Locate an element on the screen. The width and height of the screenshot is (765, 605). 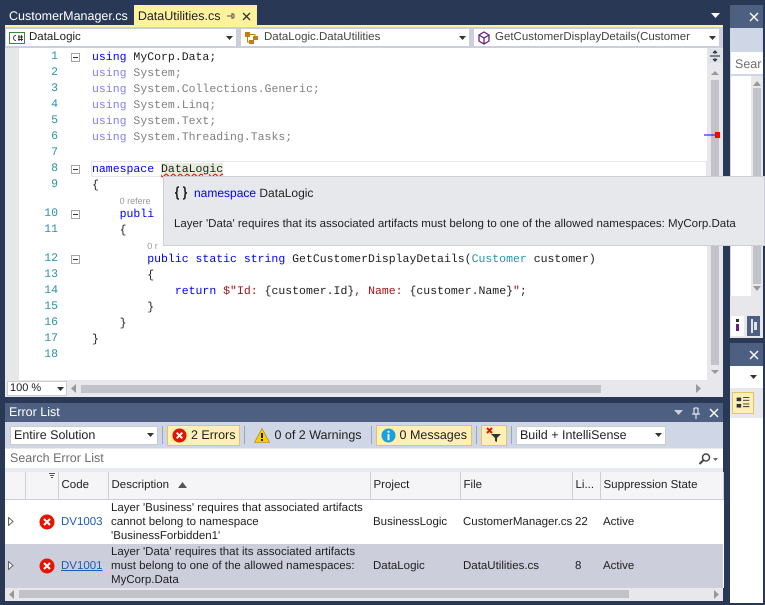
description-cell: Layer 'Data' requires that its associated artifacts must belong to one of the allowed namespaces: MyCorp.Data is located at coordinates (239, 566).